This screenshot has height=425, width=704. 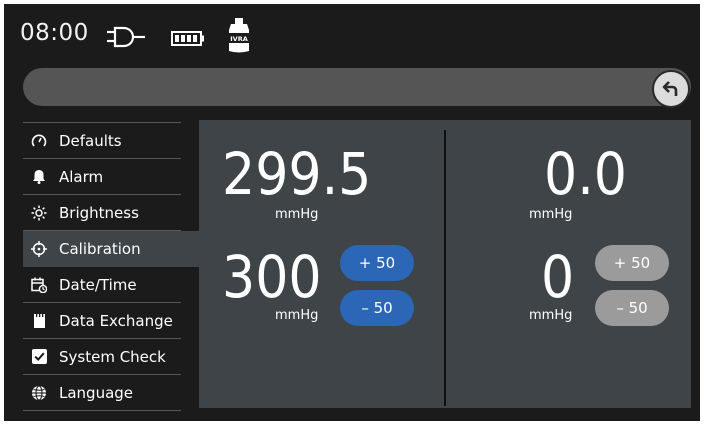 I want to click on checkbox-icon, so click(x=39, y=357).